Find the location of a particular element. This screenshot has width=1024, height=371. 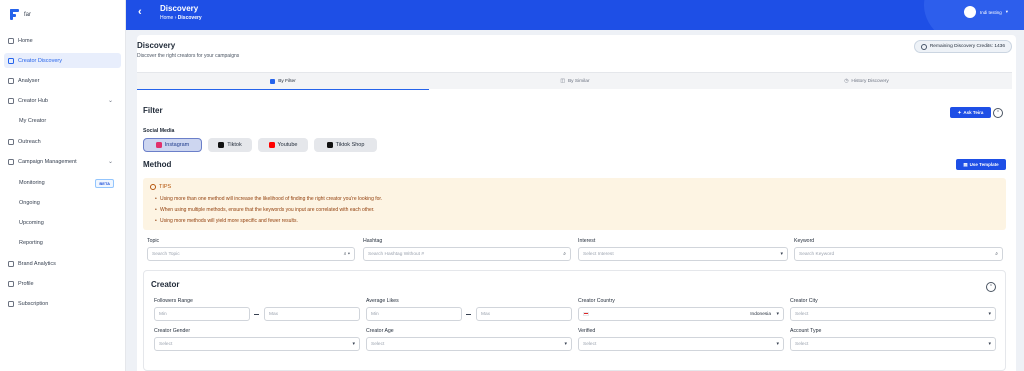

placeholder: Search Keyword is located at coordinates (817, 254).